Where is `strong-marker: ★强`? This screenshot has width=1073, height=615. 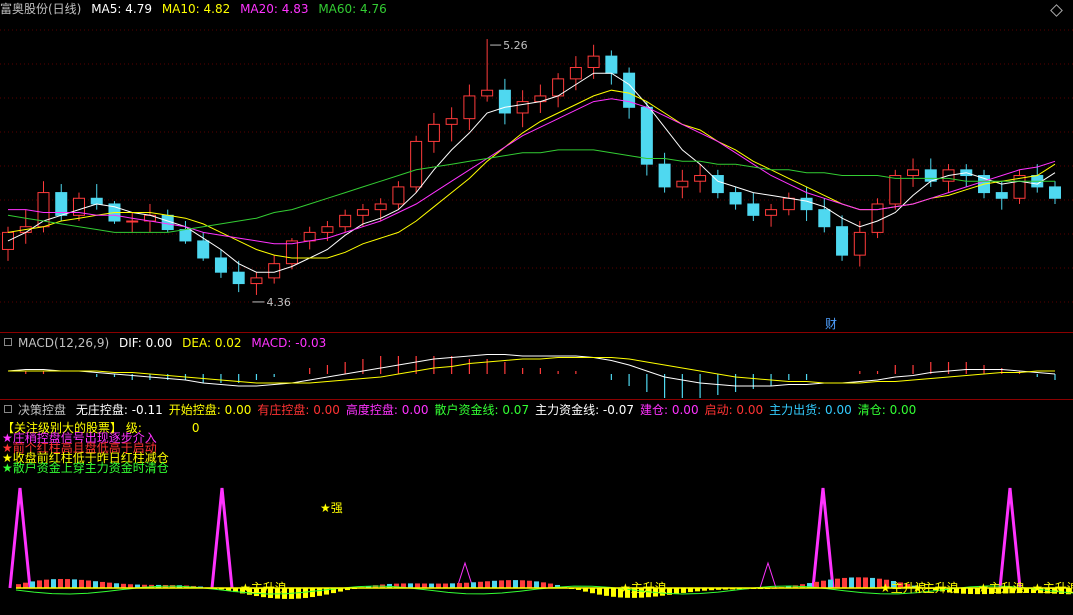 strong-marker: ★强 is located at coordinates (331, 508).